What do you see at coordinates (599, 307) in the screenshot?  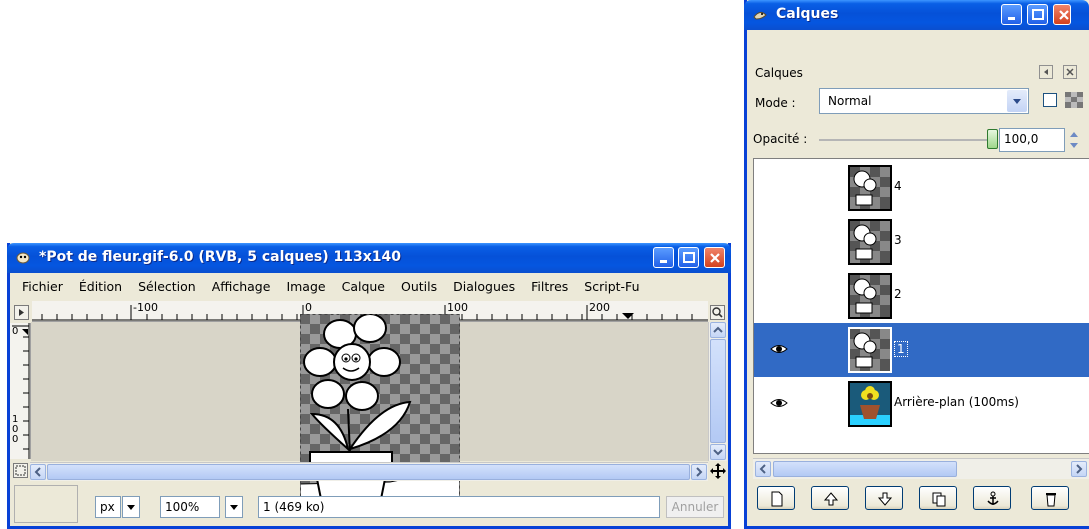 I see `ruler-label-200: 200` at bounding box center [599, 307].